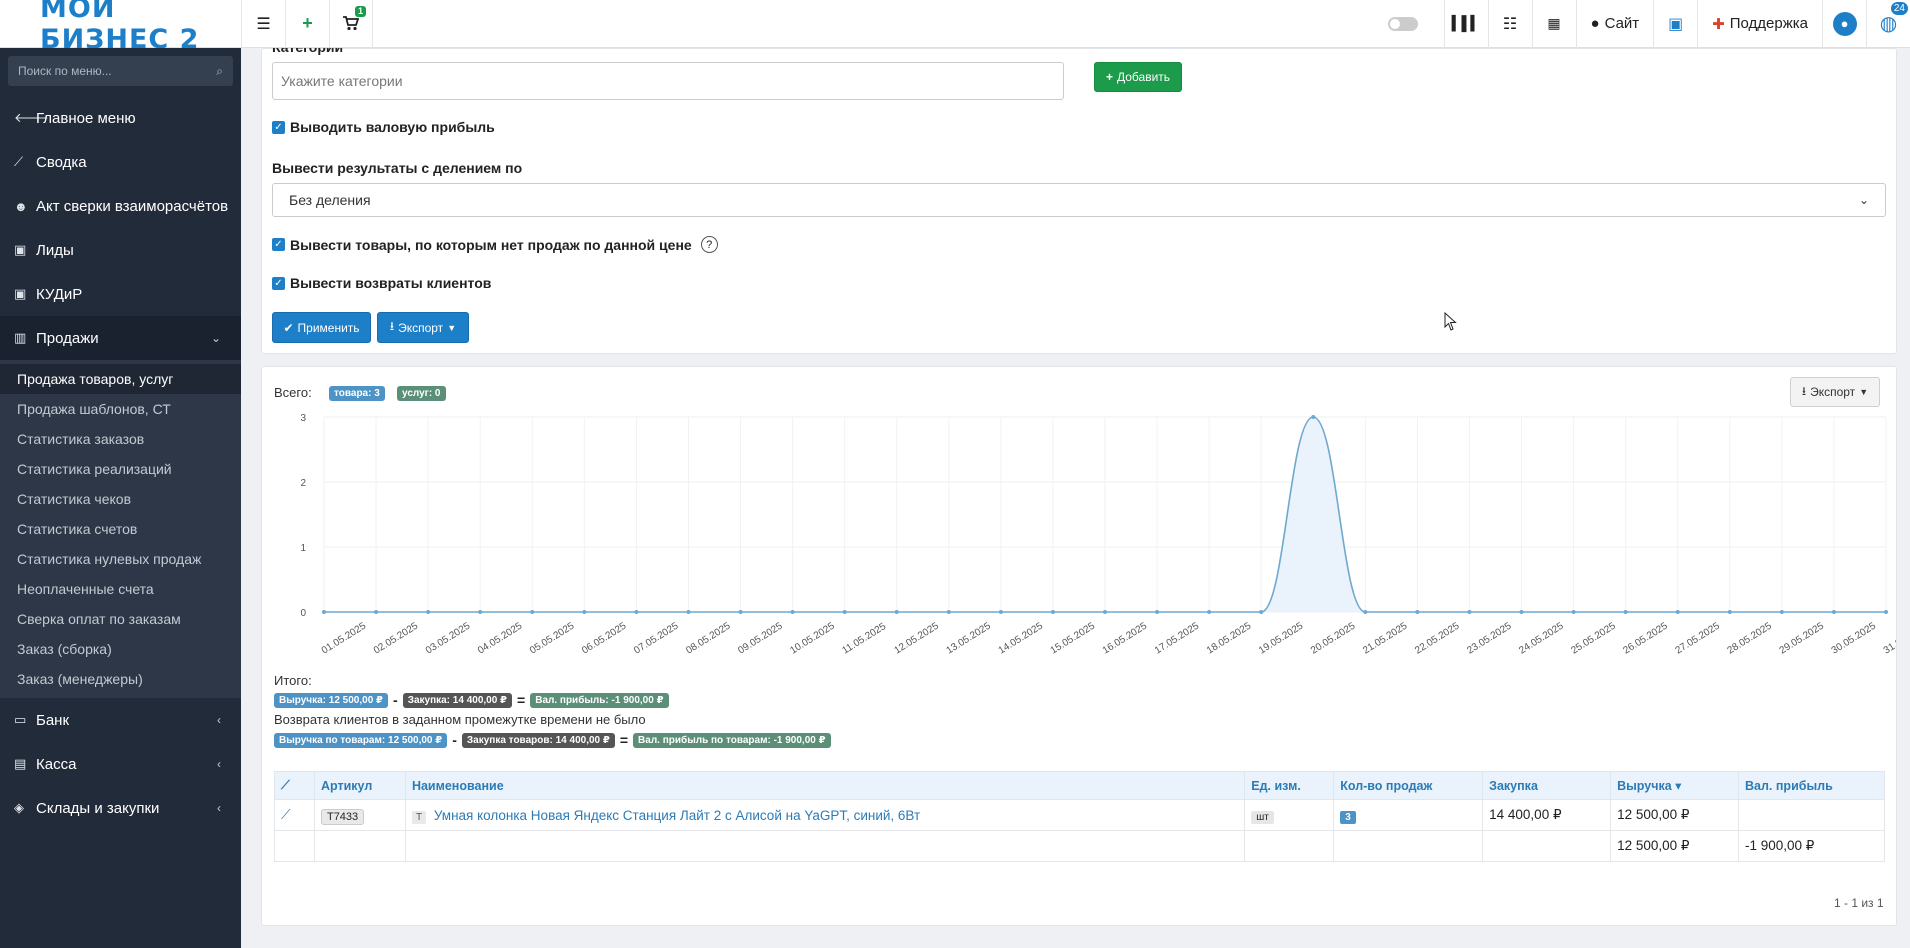 This screenshot has height=948, width=1910. What do you see at coordinates (552, 637) in the screenshot?
I see `x-tick-label: 05.05.2025` at bounding box center [552, 637].